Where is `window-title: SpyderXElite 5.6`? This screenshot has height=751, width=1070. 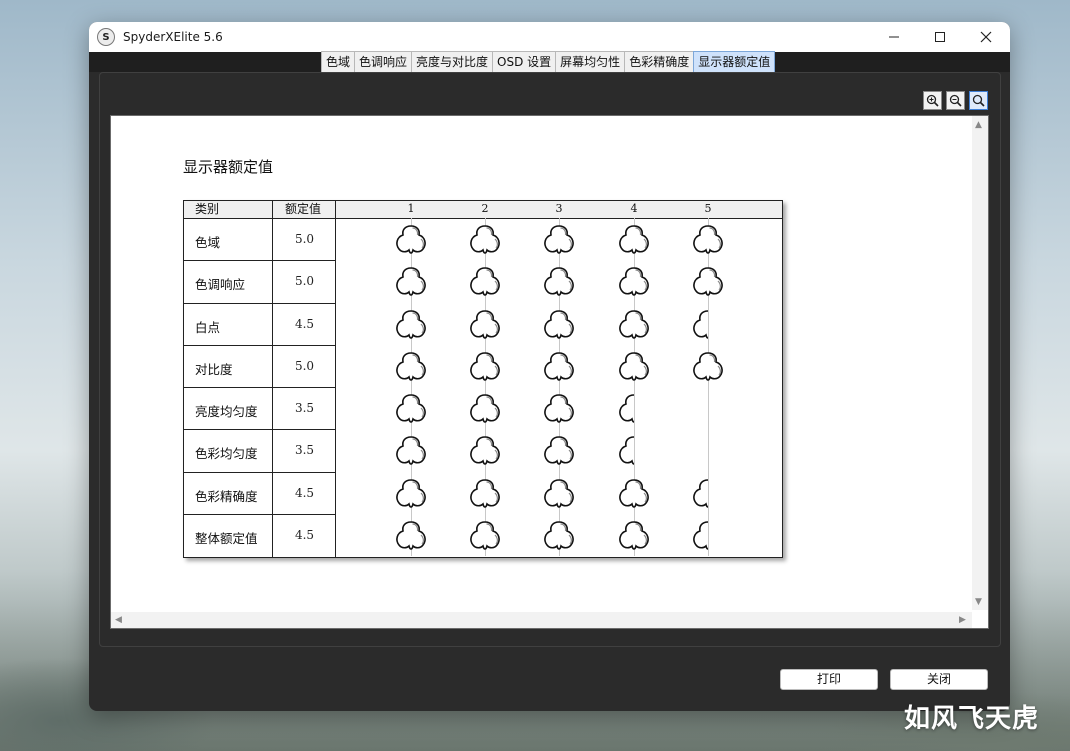 window-title: SpyderXElite 5.6 is located at coordinates (173, 37).